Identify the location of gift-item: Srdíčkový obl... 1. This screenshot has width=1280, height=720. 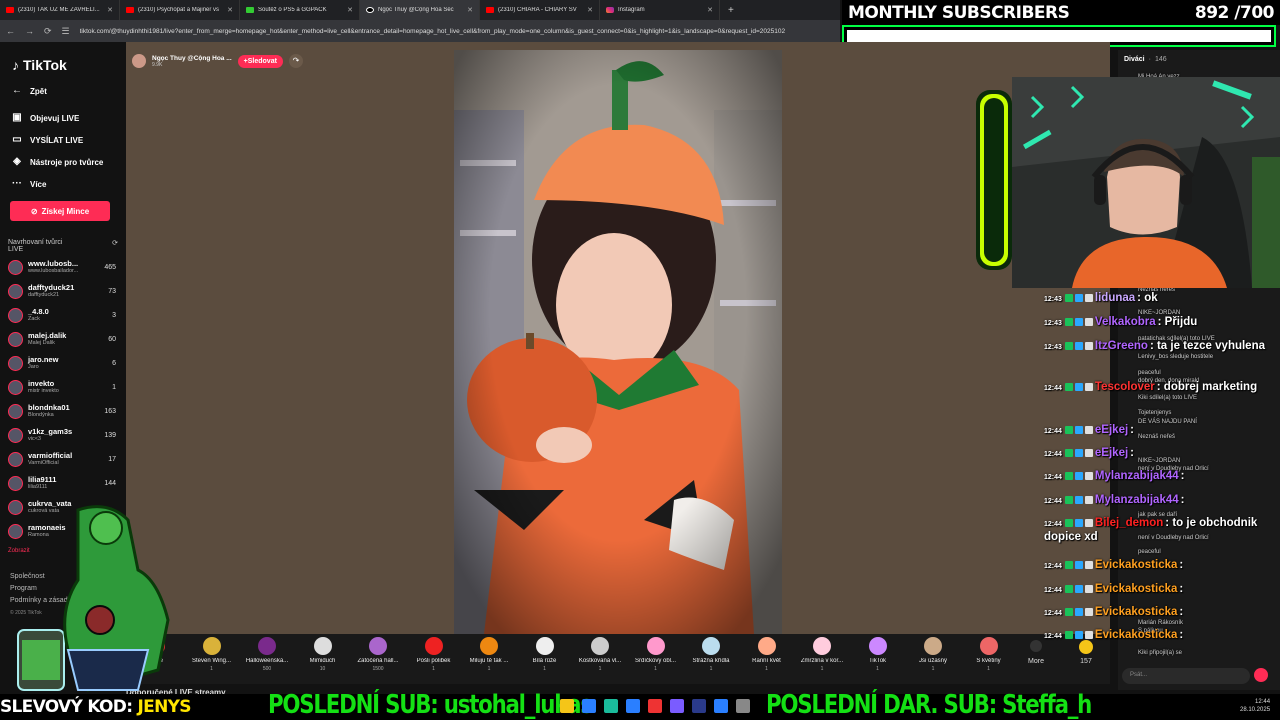
(656, 654).